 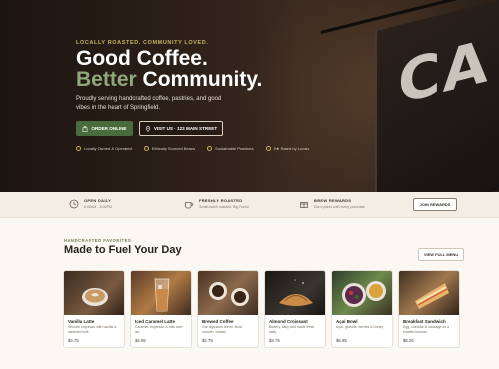 What do you see at coordinates (108, 148) in the screenshot?
I see `feature-label: Locally Owned & Operated` at bounding box center [108, 148].